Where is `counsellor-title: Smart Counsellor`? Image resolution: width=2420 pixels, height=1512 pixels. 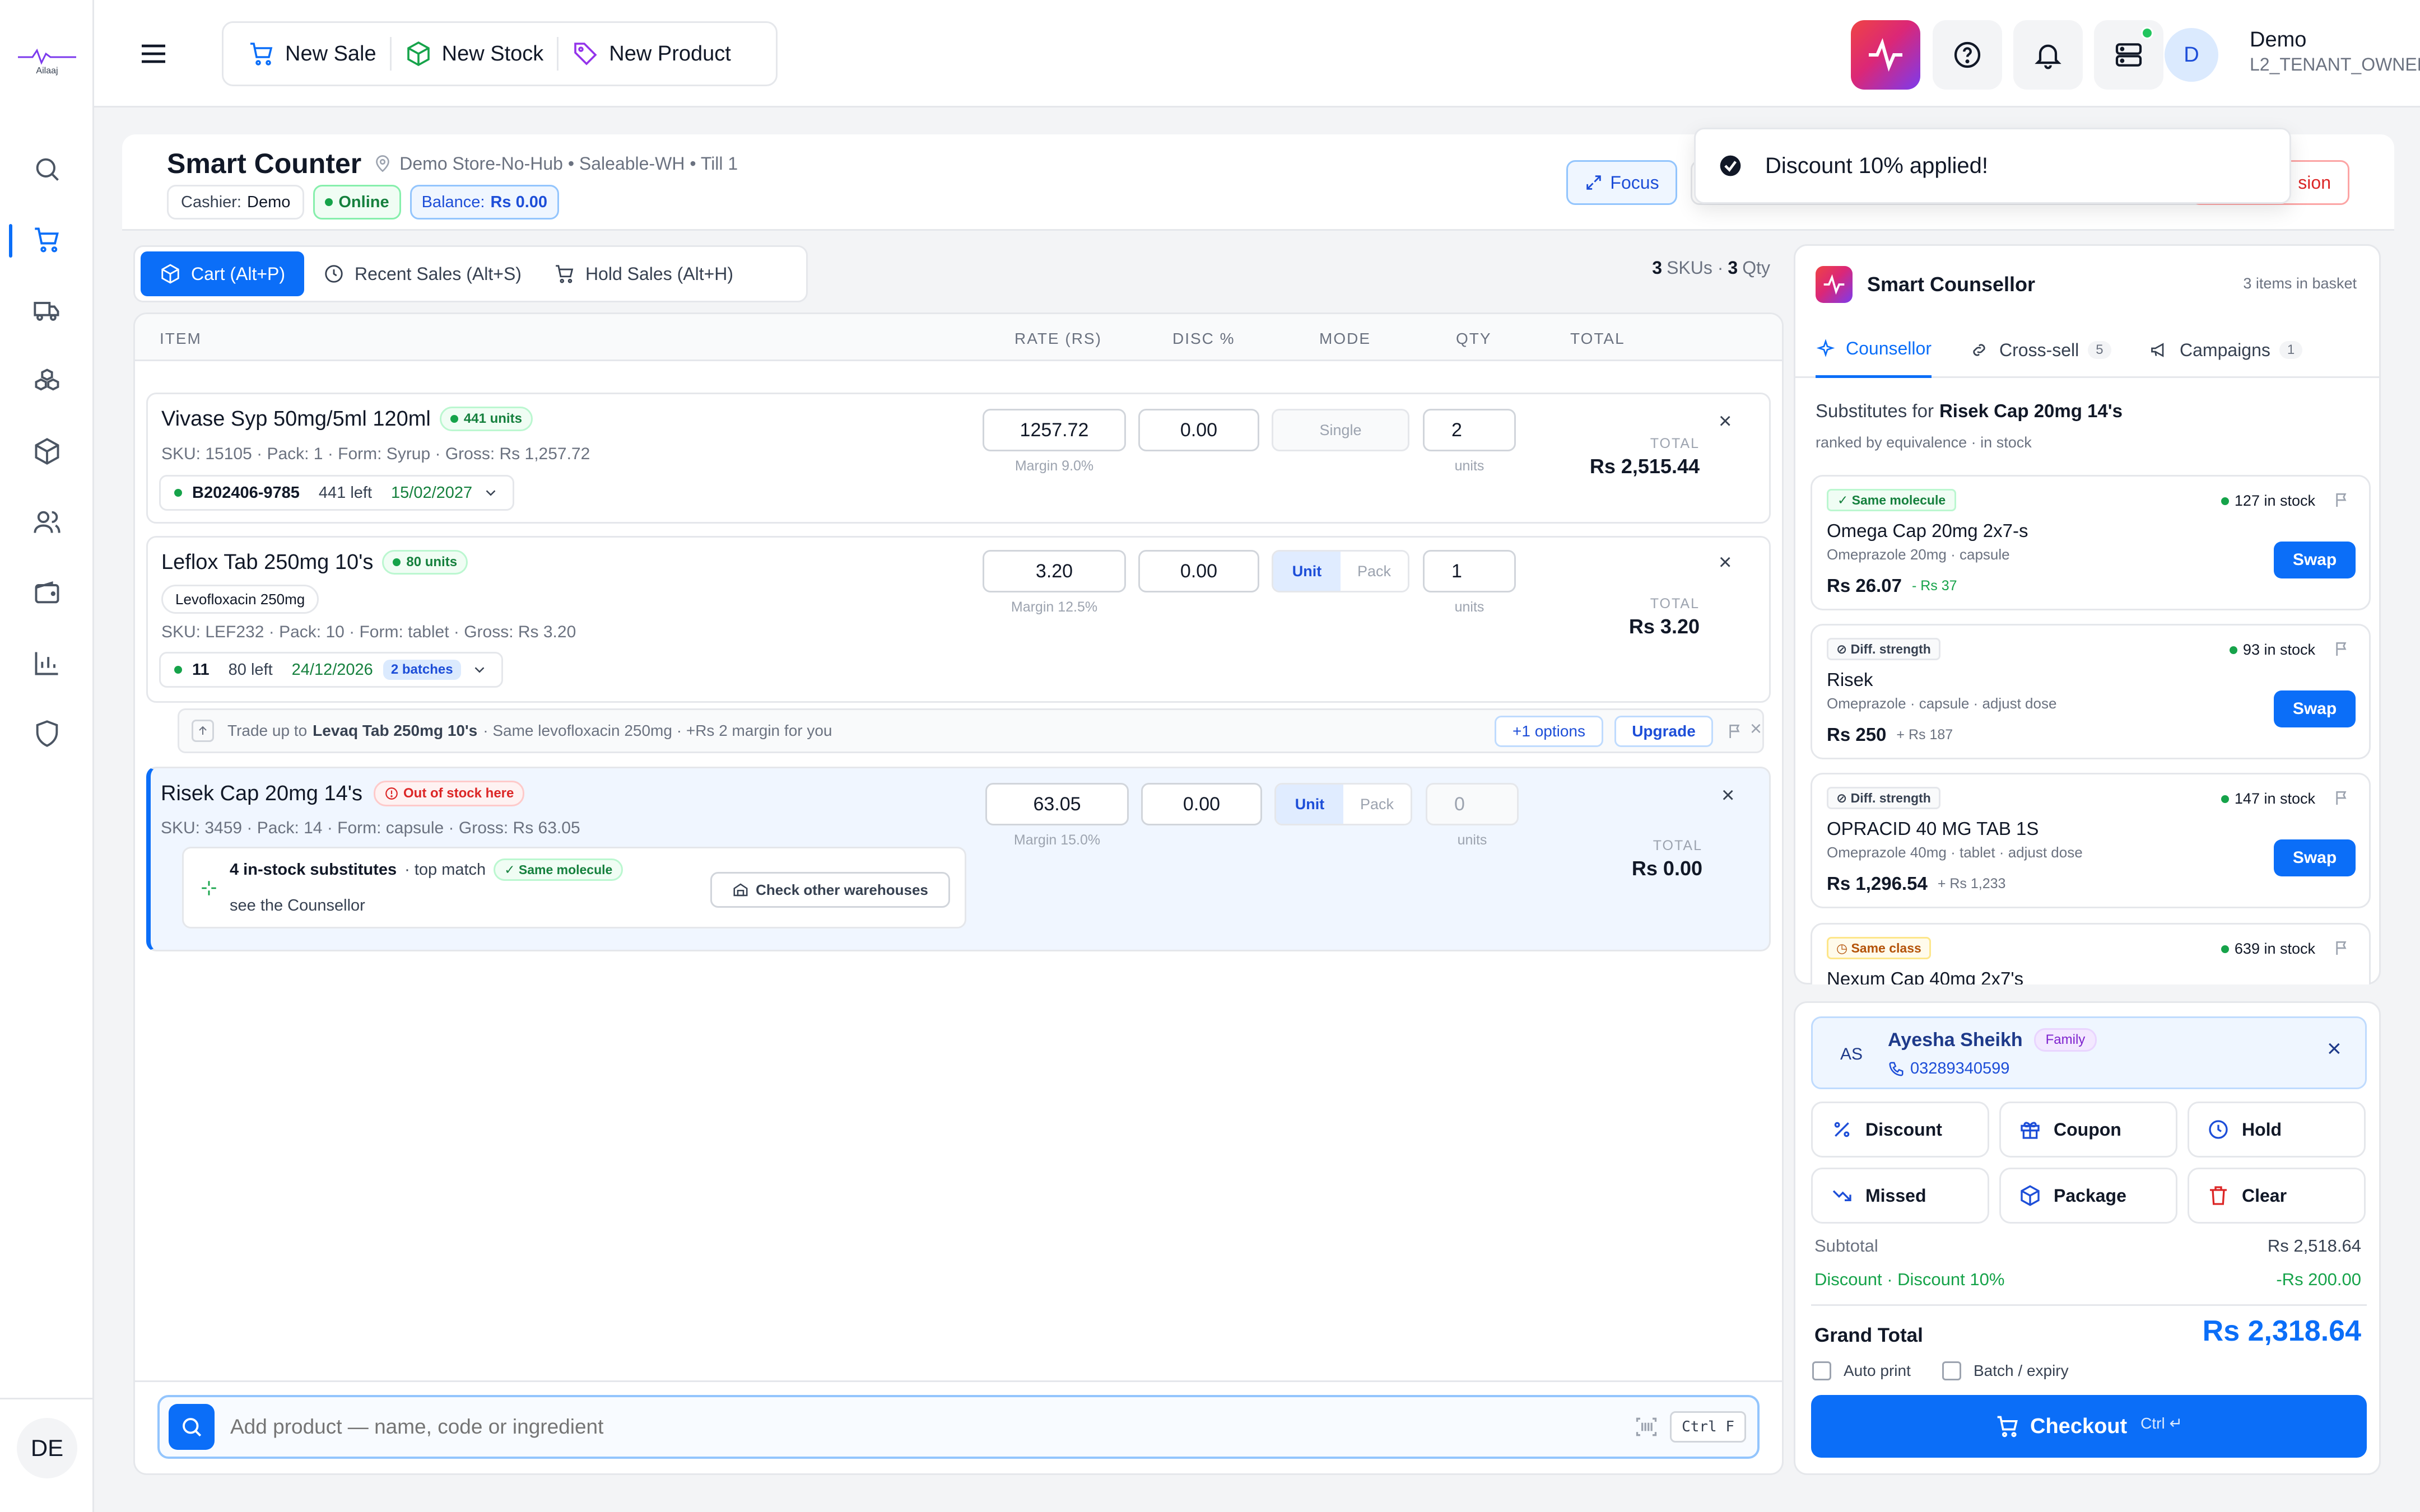
counsellor-title: Smart Counsellor is located at coordinates (1952, 285).